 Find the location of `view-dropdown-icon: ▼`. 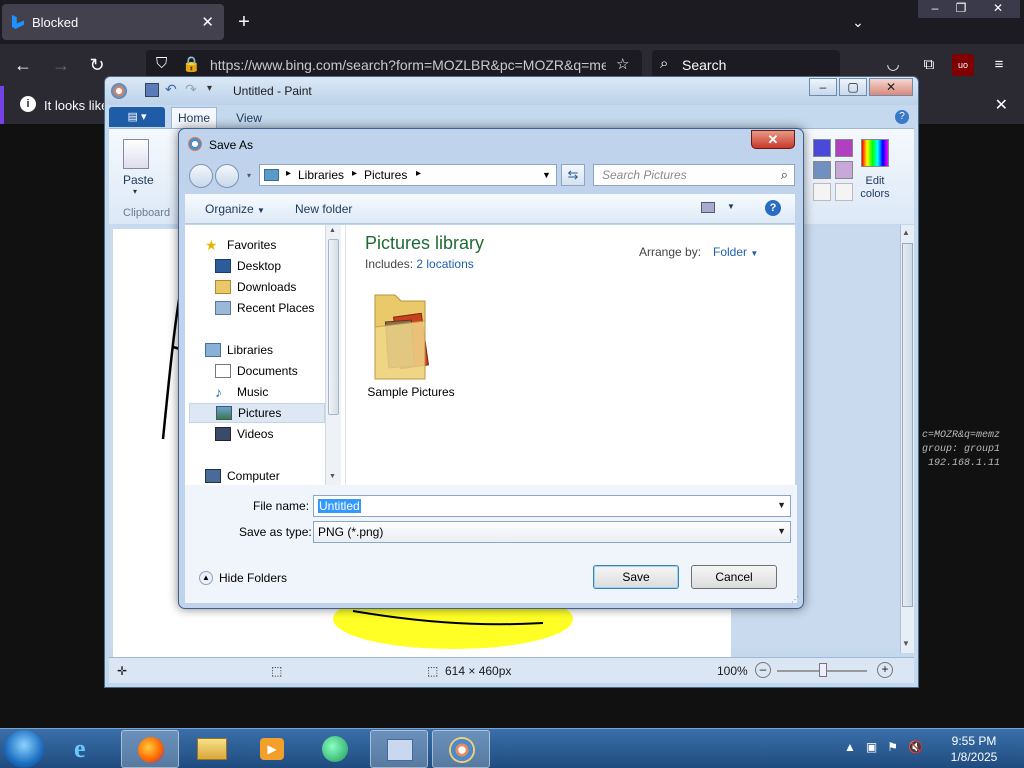

view-dropdown-icon: ▼ is located at coordinates (731, 206).